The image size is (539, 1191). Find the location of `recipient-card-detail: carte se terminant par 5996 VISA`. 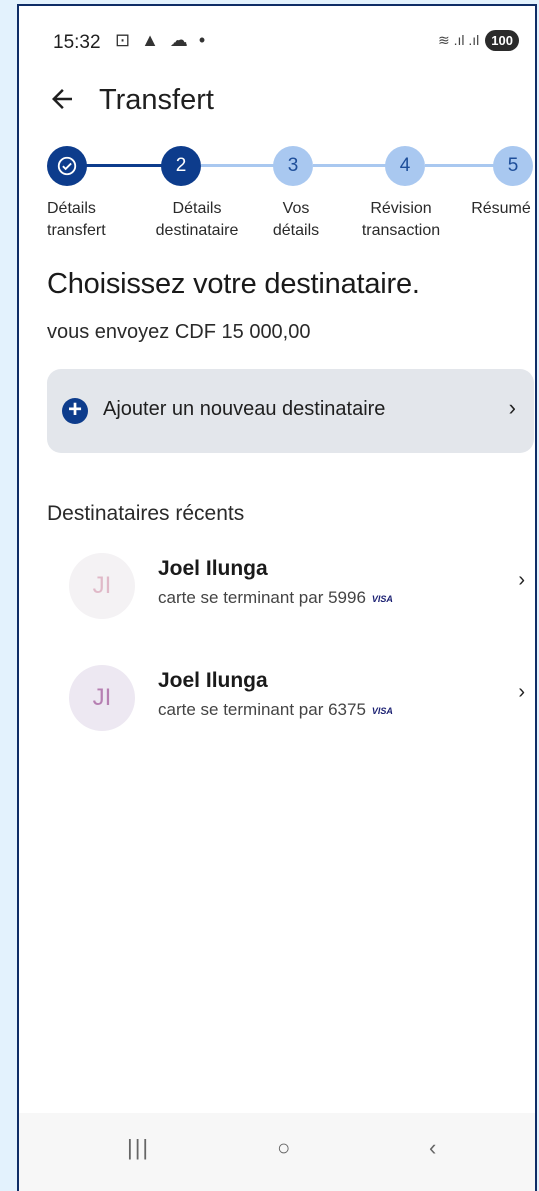

recipient-card-detail: carte se terminant par 5996 VISA is located at coordinates (275, 597).